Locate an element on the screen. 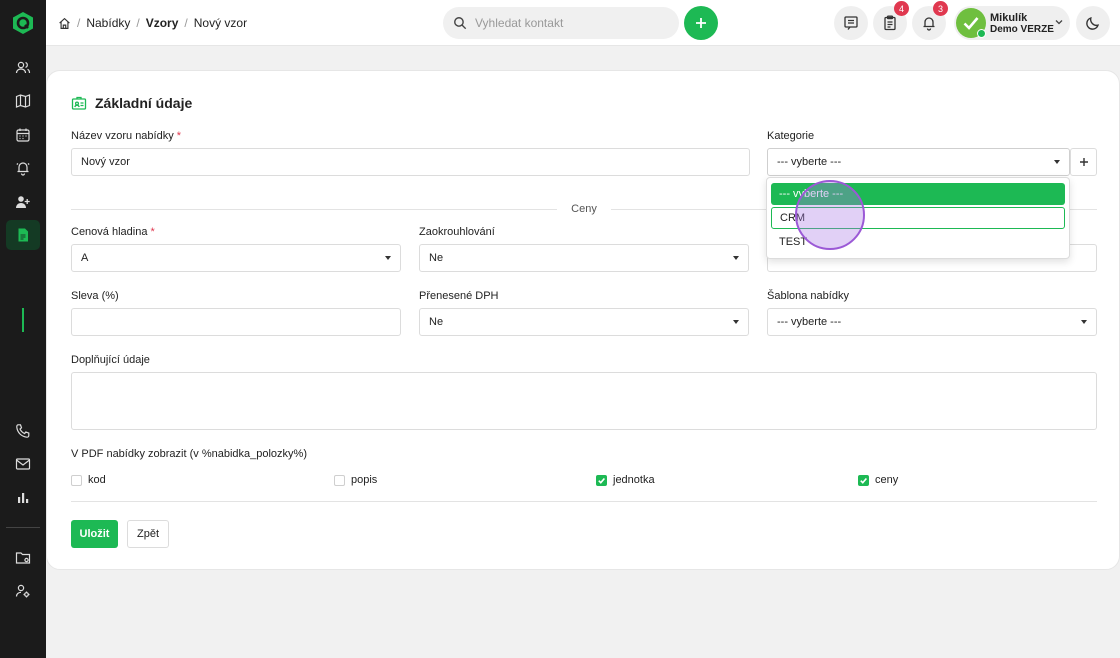  breadcrumb: / Nabídky / Vzory / Nový vzor is located at coordinates (152, 23).